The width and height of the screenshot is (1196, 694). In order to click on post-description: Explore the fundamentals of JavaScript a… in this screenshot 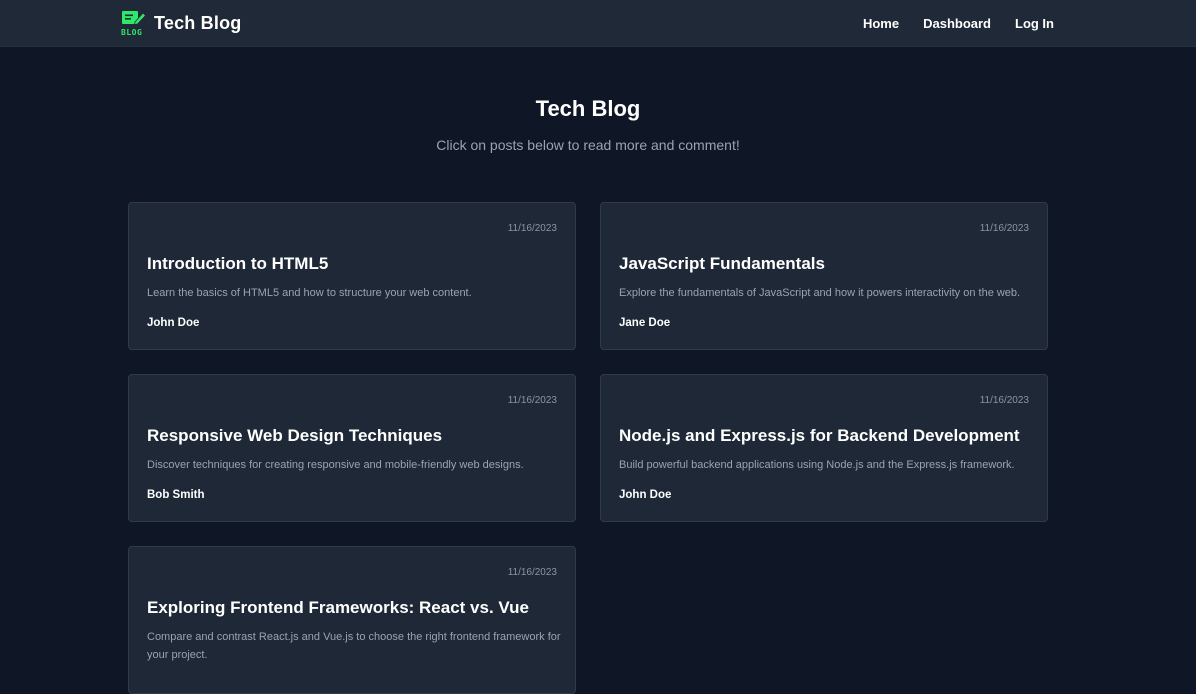, I will do `click(820, 293)`.